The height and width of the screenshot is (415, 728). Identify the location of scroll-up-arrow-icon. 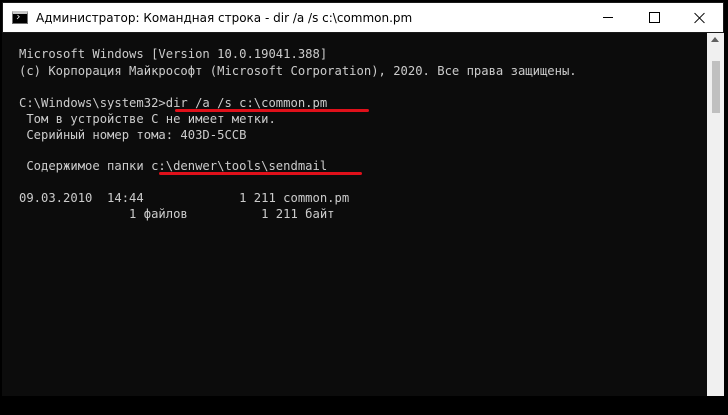
(715, 39).